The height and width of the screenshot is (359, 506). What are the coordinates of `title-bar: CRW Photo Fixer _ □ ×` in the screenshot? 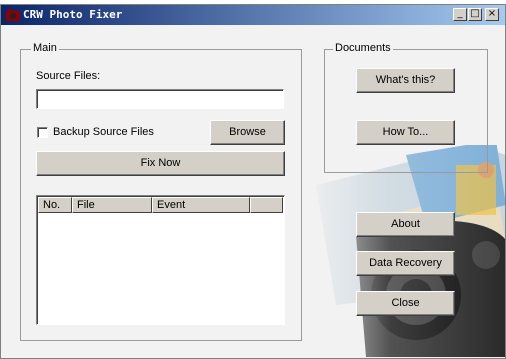 It's located at (253, 15).